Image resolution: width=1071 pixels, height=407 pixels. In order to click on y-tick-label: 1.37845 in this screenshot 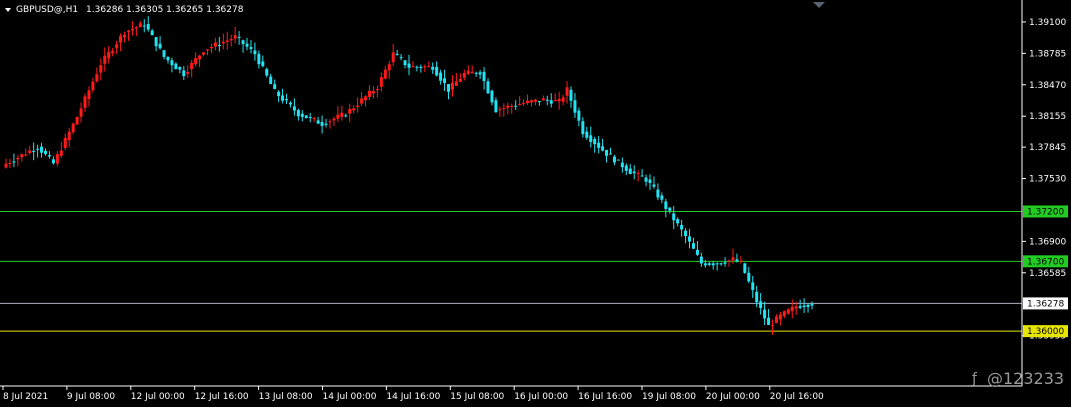, I will do `click(1047, 148)`.